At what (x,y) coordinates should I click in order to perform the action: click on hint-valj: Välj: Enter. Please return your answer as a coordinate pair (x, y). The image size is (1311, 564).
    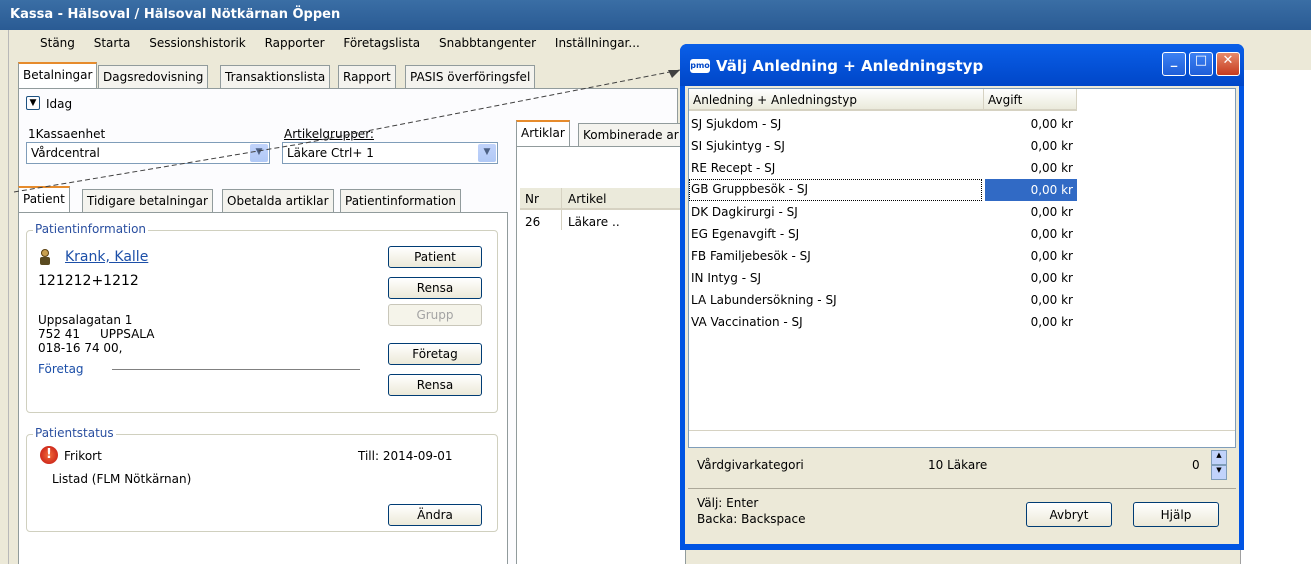
    Looking at the image, I should click on (728, 503).